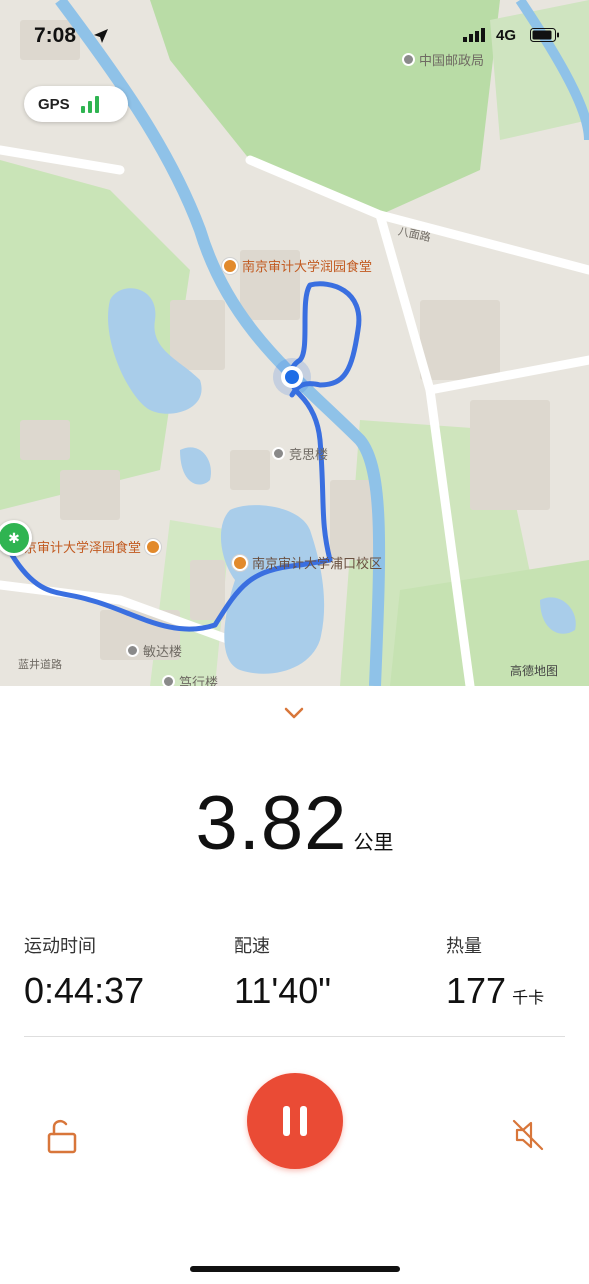 This screenshot has width=589, height=1284. What do you see at coordinates (294, 1036) in the screenshot?
I see `divider` at bounding box center [294, 1036].